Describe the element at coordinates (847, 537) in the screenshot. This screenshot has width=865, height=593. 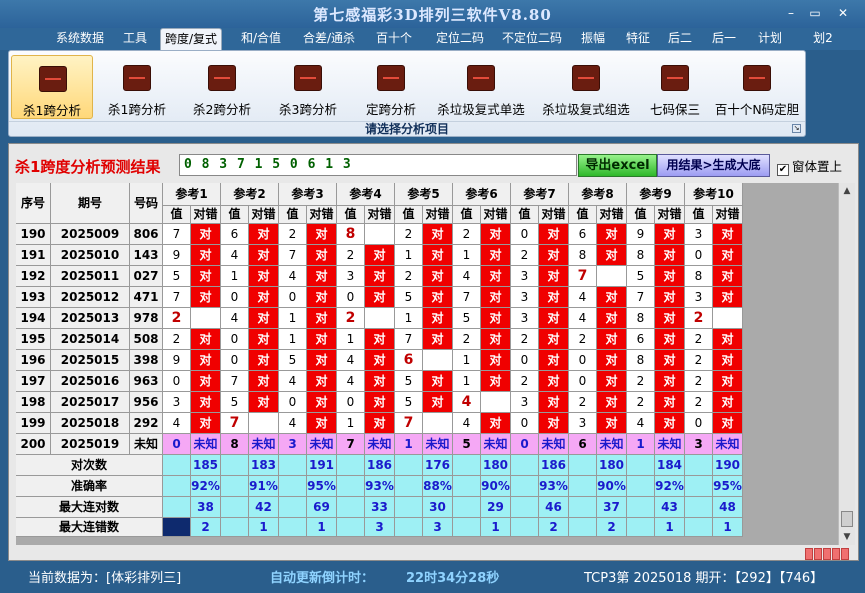
I see `scroll-down-icon: ▼` at that location.